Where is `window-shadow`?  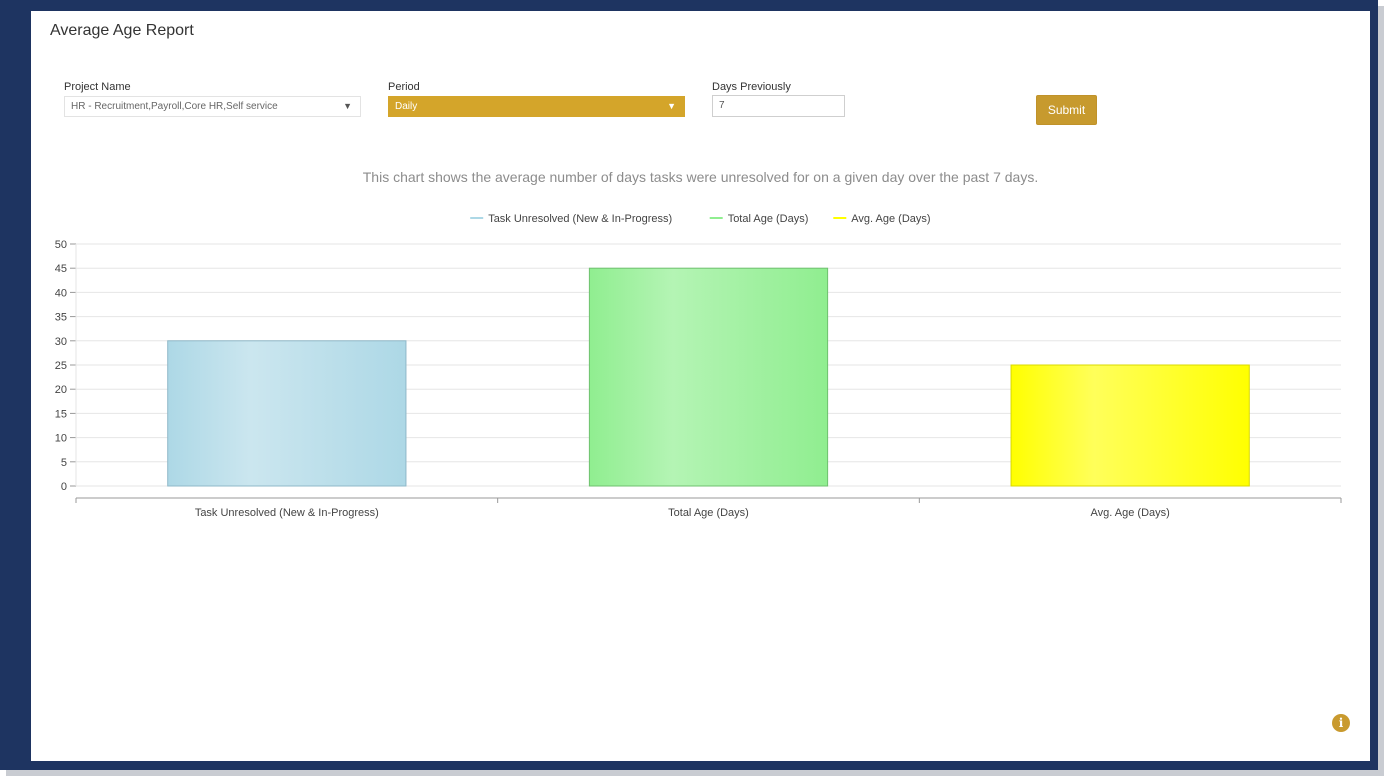
window-shadow is located at coordinates (695, 773).